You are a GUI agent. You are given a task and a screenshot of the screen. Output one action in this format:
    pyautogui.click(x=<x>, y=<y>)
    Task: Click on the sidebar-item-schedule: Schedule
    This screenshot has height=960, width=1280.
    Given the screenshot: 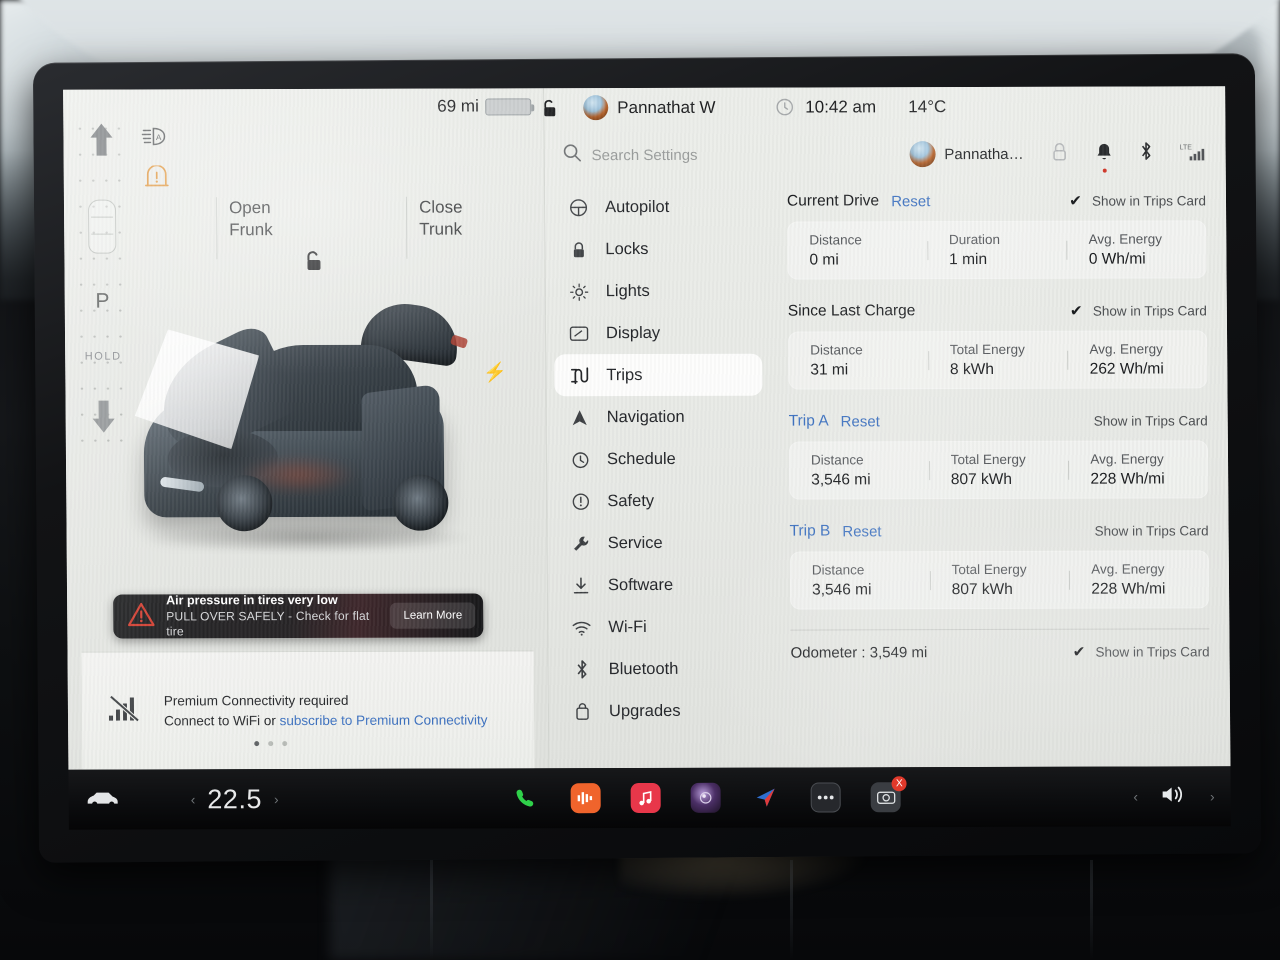 What is the action you would take?
    pyautogui.click(x=659, y=459)
    